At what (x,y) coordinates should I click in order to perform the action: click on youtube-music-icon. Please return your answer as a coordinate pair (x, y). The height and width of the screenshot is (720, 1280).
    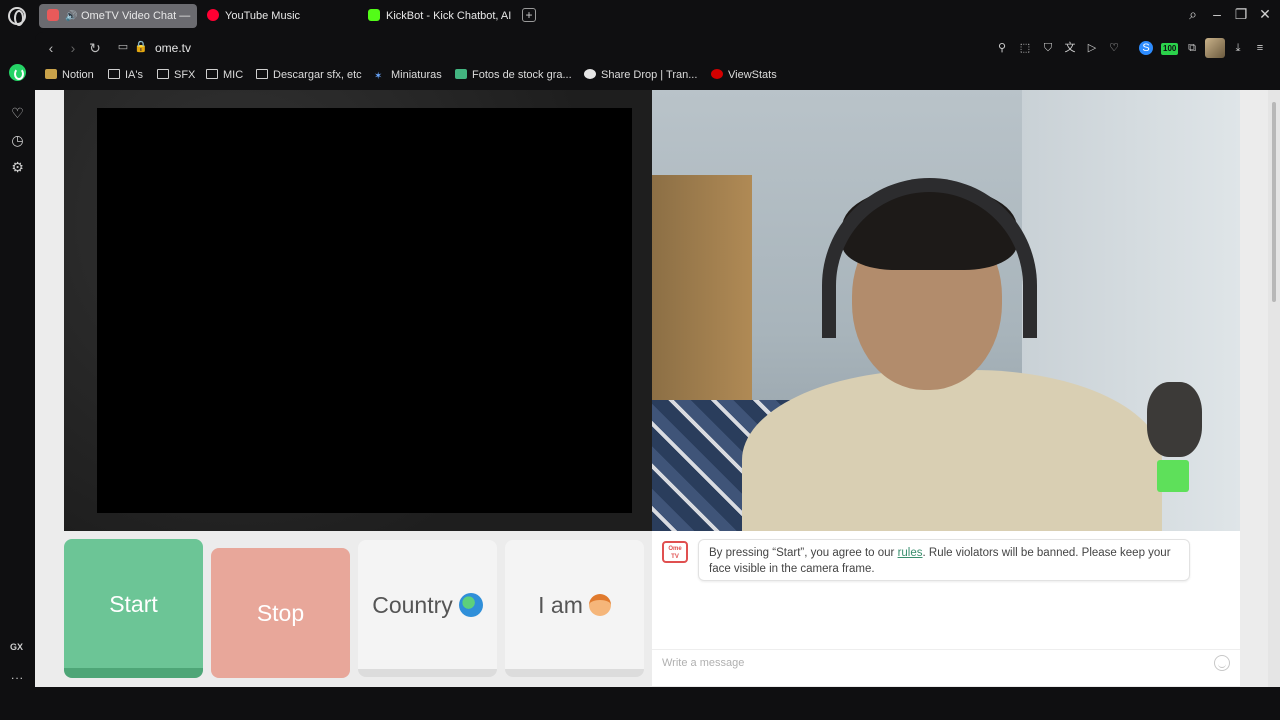
    Looking at the image, I should click on (213, 15).